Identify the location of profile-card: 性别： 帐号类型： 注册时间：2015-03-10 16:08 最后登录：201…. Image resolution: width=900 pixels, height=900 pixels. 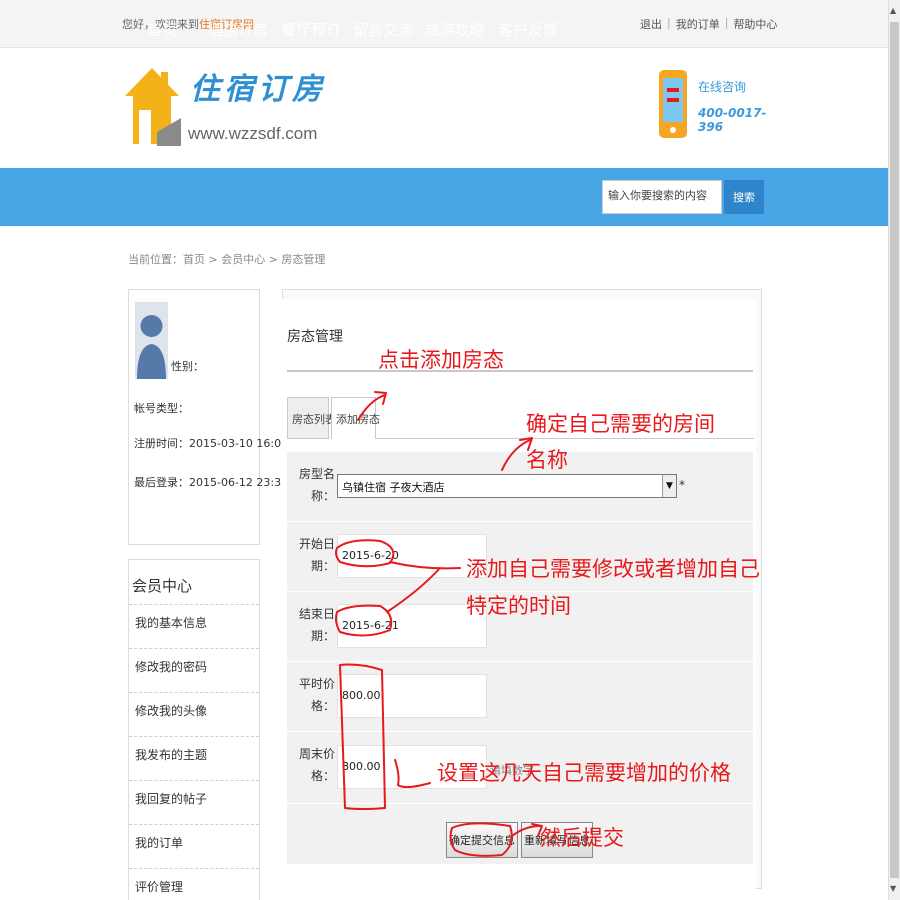
(217, 417).